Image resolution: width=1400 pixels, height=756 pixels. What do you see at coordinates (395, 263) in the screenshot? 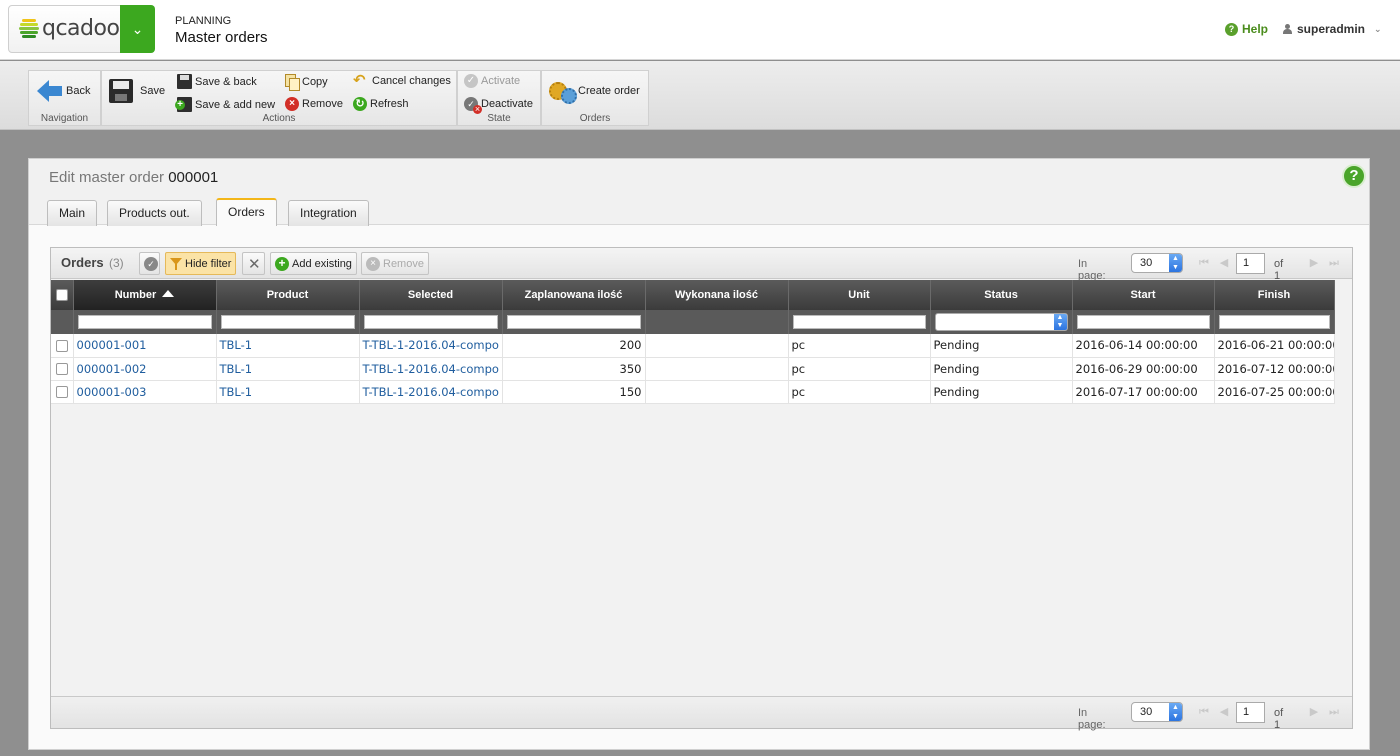
I see `grid-remove-button: × Remove` at bounding box center [395, 263].